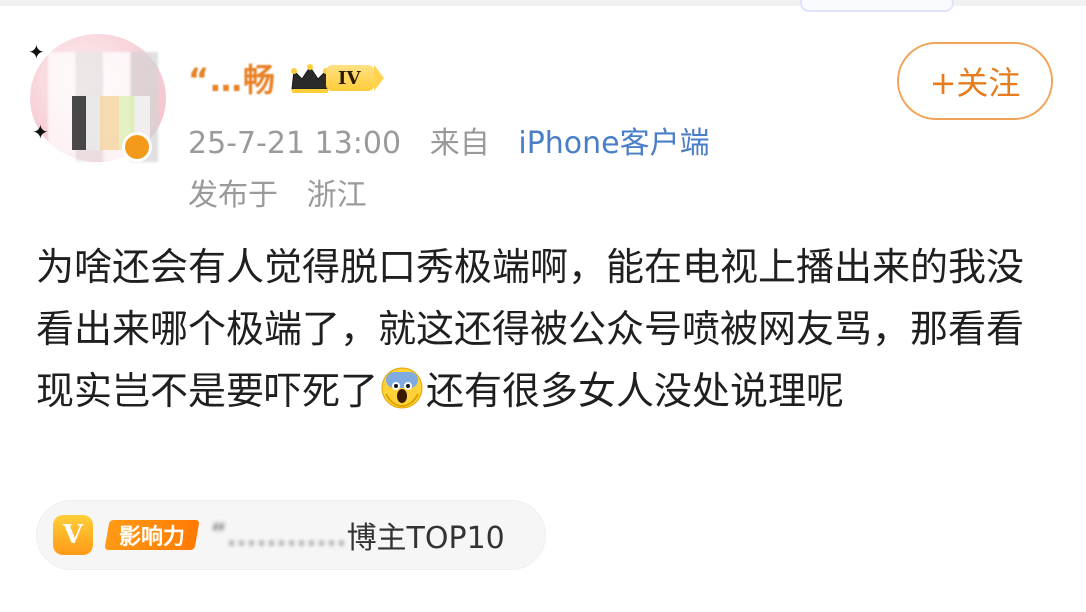  What do you see at coordinates (459, 143) in the screenshot?
I see `from-prefix: 来自` at bounding box center [459, 143].